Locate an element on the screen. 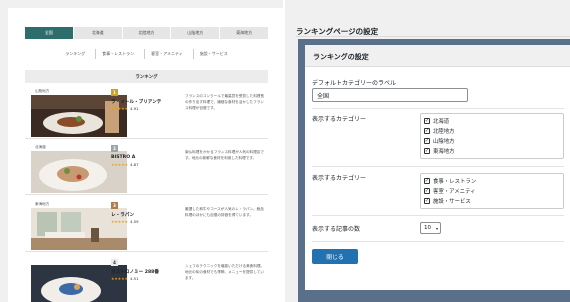  checkbox-label: 北陸地方 is located at coordinates (444, 132).